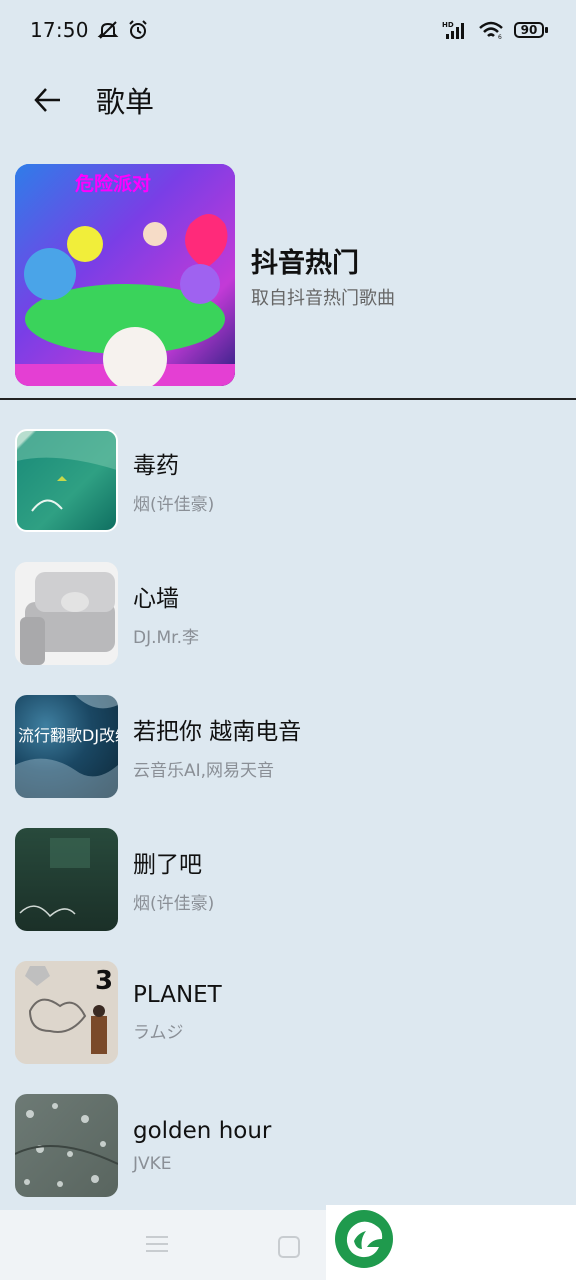 This screenshot has height=1280, width=576. What do you see at coordinates (451, 1242) in the screenshot?
I see `app-badge` at bounding box center [451, 1242].